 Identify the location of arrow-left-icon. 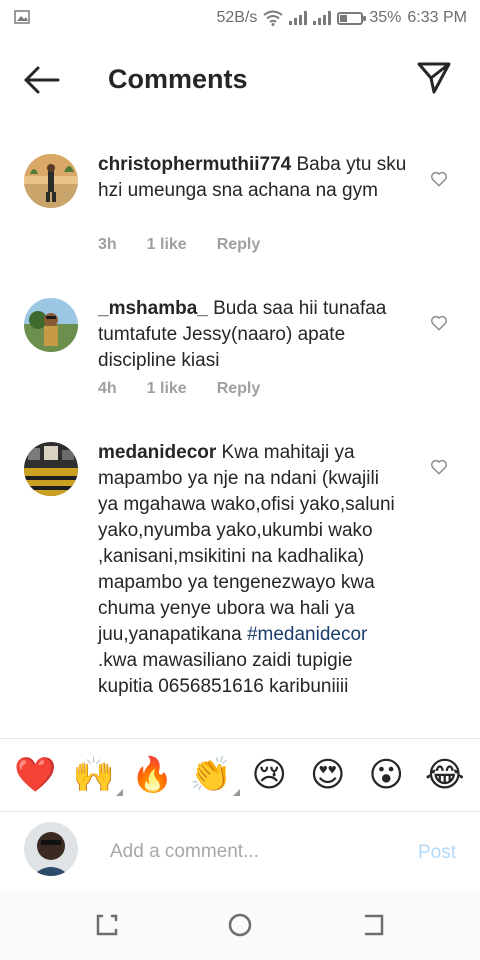
(42, 80).